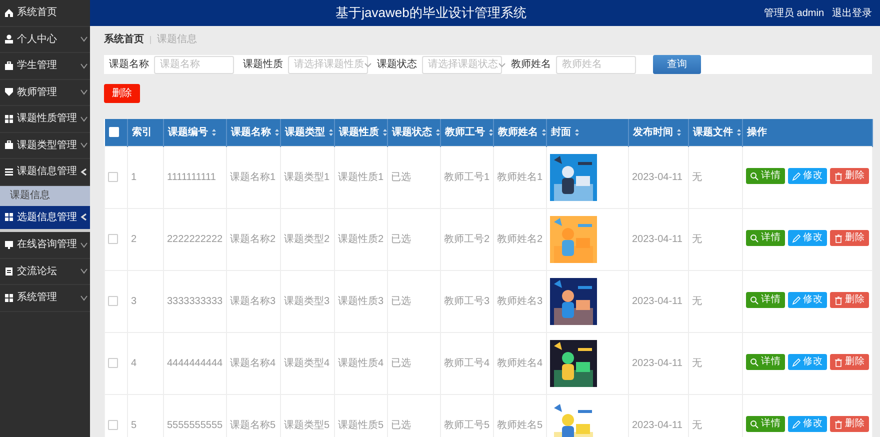 This screenshot has width=880, height=437. What do you see at coordinates (134, 363) in the screenshot?
I see `table-cell: 4` at bounding box center [134, 363].